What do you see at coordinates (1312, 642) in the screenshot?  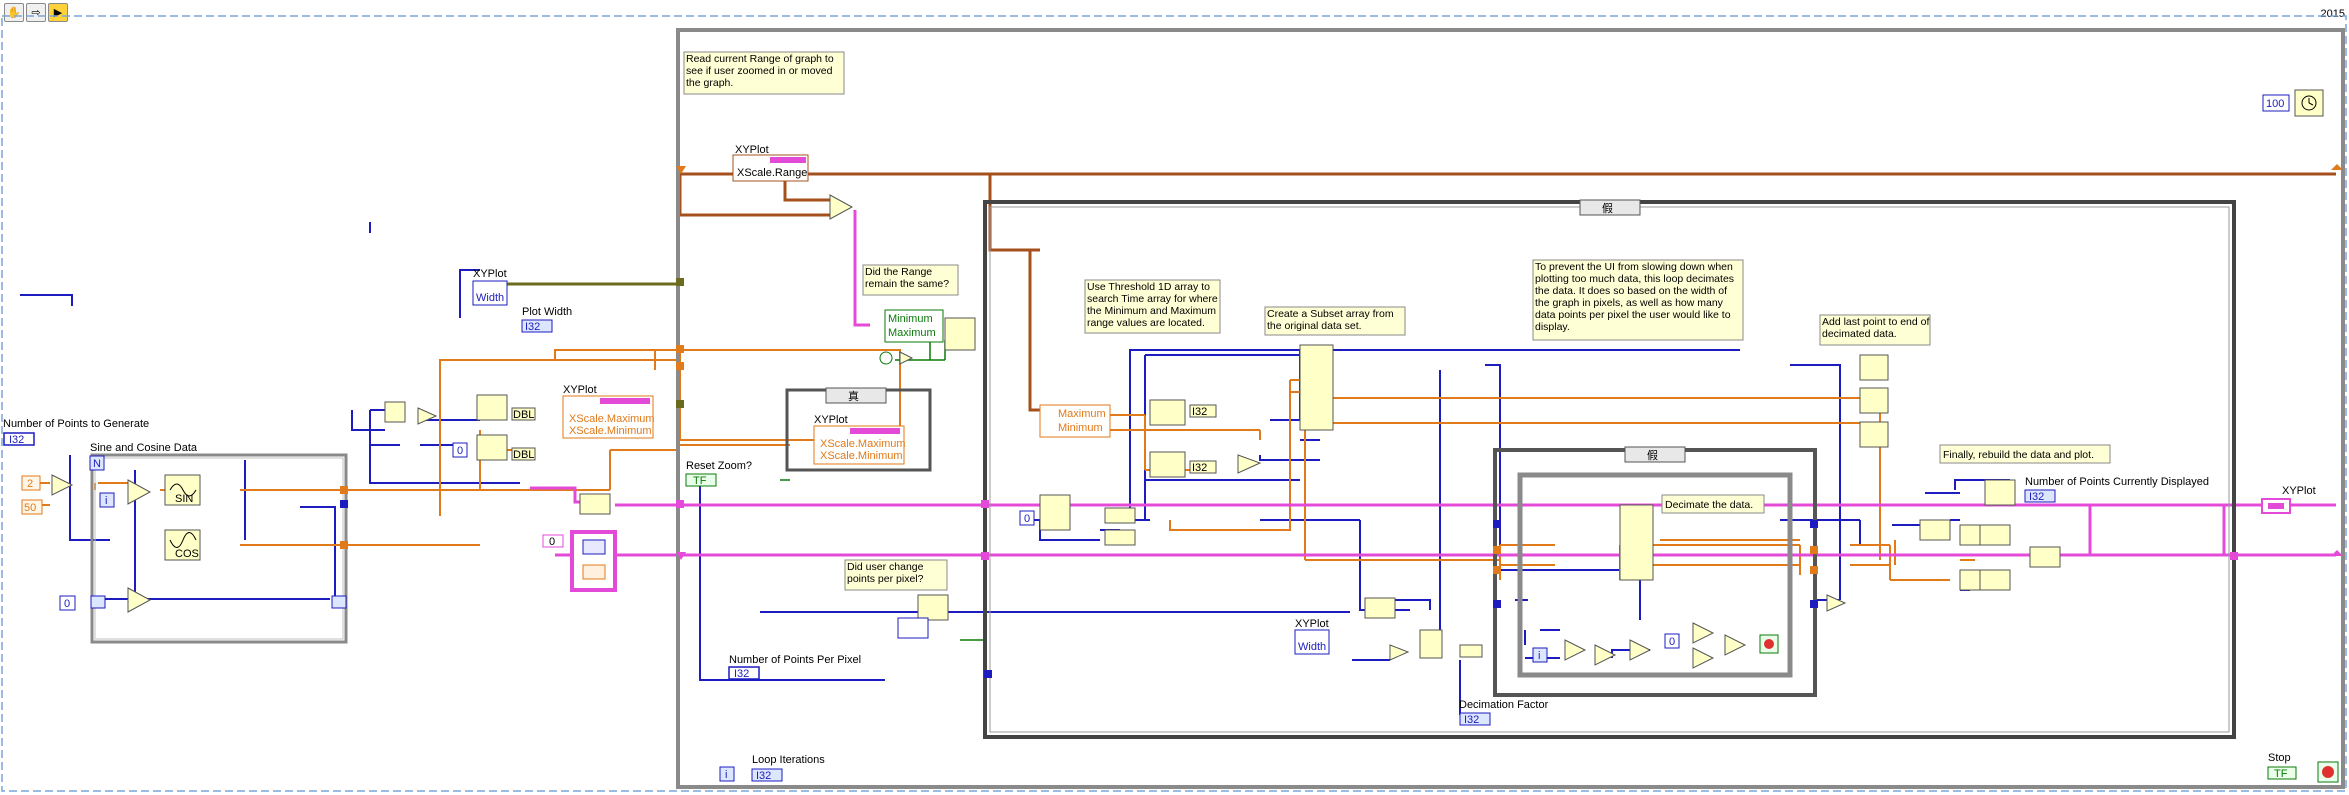 I see `xyplot-width-property-2: Width` at bounding box center [1312, 642].